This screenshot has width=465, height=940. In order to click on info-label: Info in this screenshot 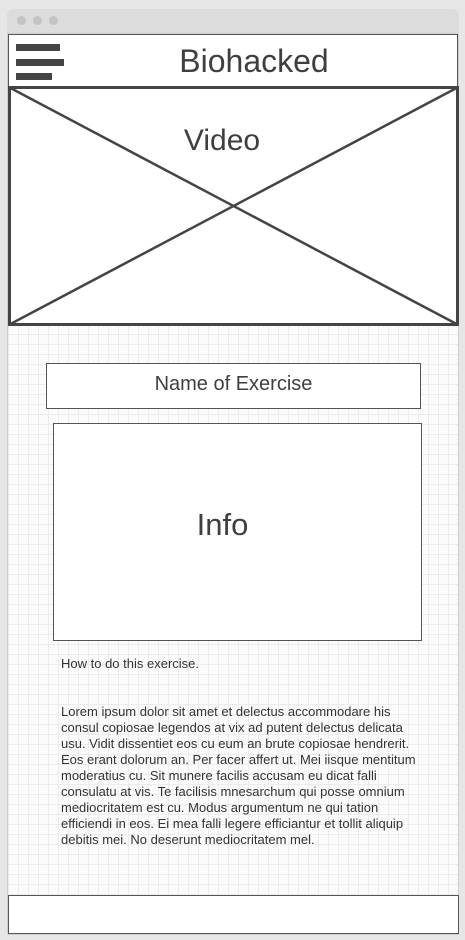, I will do `click(222, 524)`.